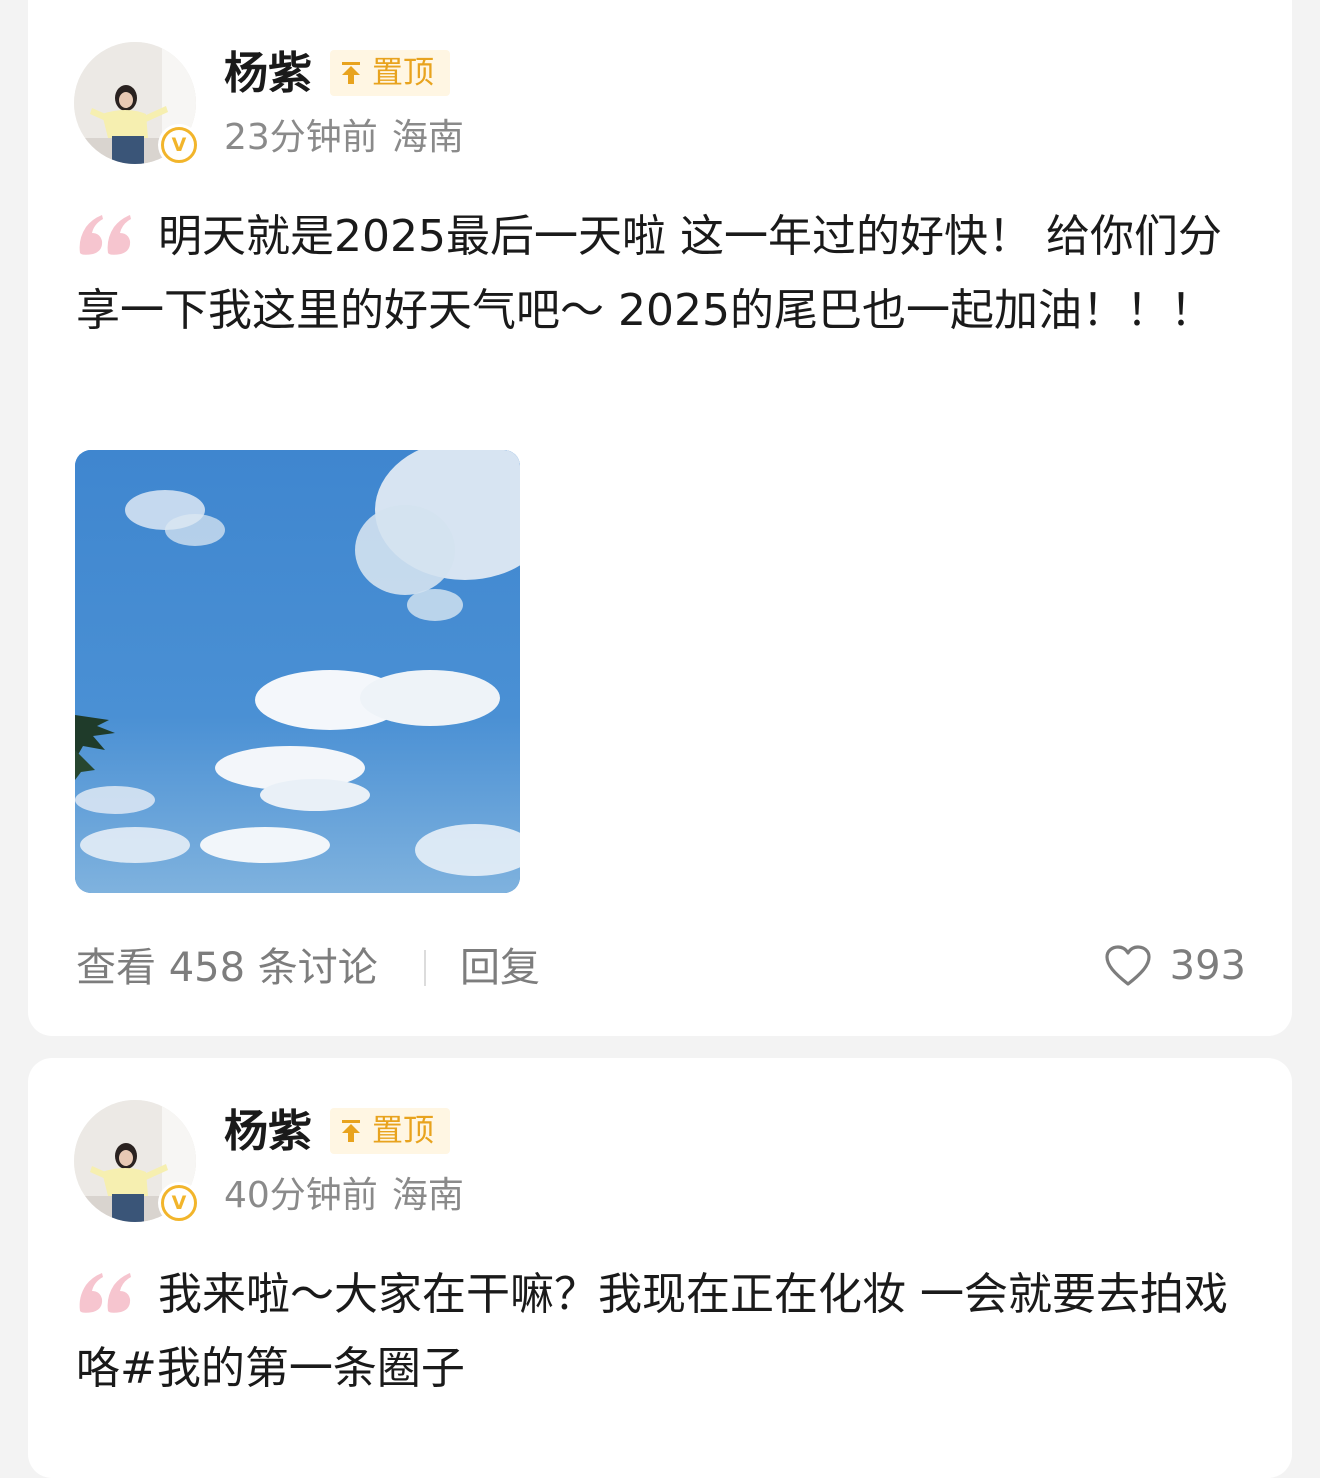 The height and width of the screenshot is (1478, 1320). I want to click on like-button: 393, so click(1175, 966).